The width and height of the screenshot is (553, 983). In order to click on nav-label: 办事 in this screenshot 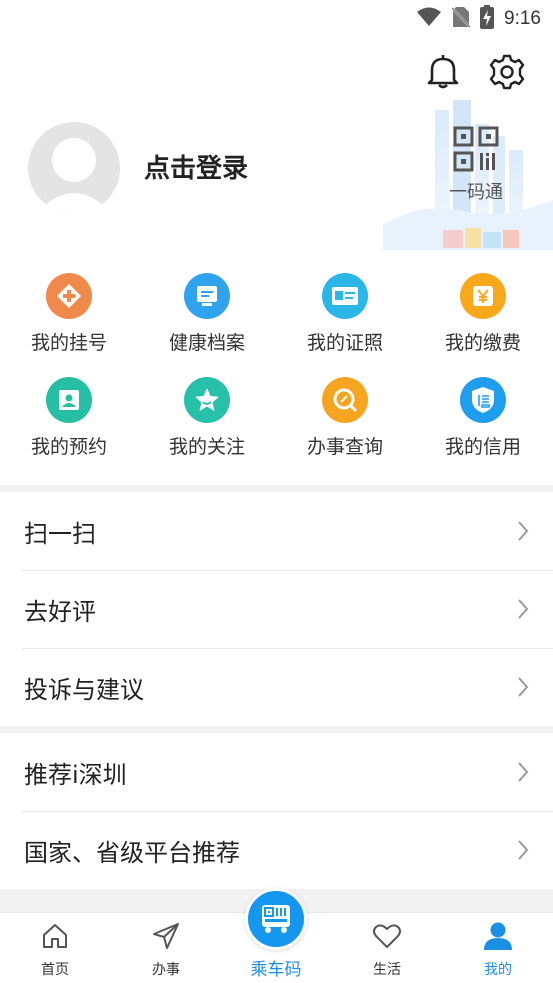, I will do `click(166, 970)`.